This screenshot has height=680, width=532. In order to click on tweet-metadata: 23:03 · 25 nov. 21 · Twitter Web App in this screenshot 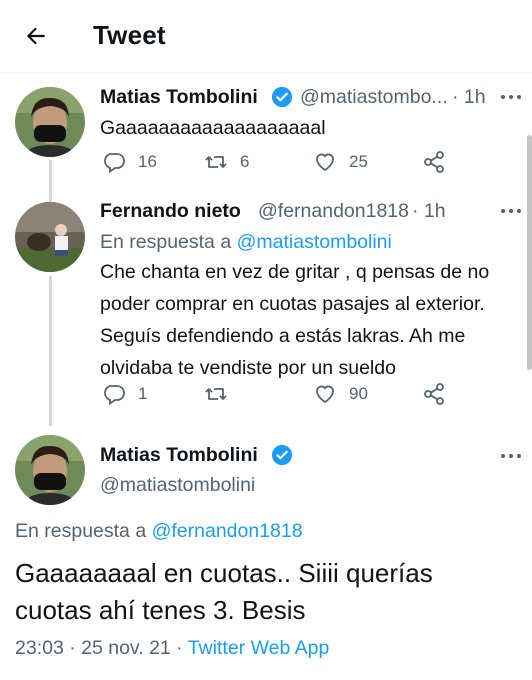, I will do `click(172, 648)`.